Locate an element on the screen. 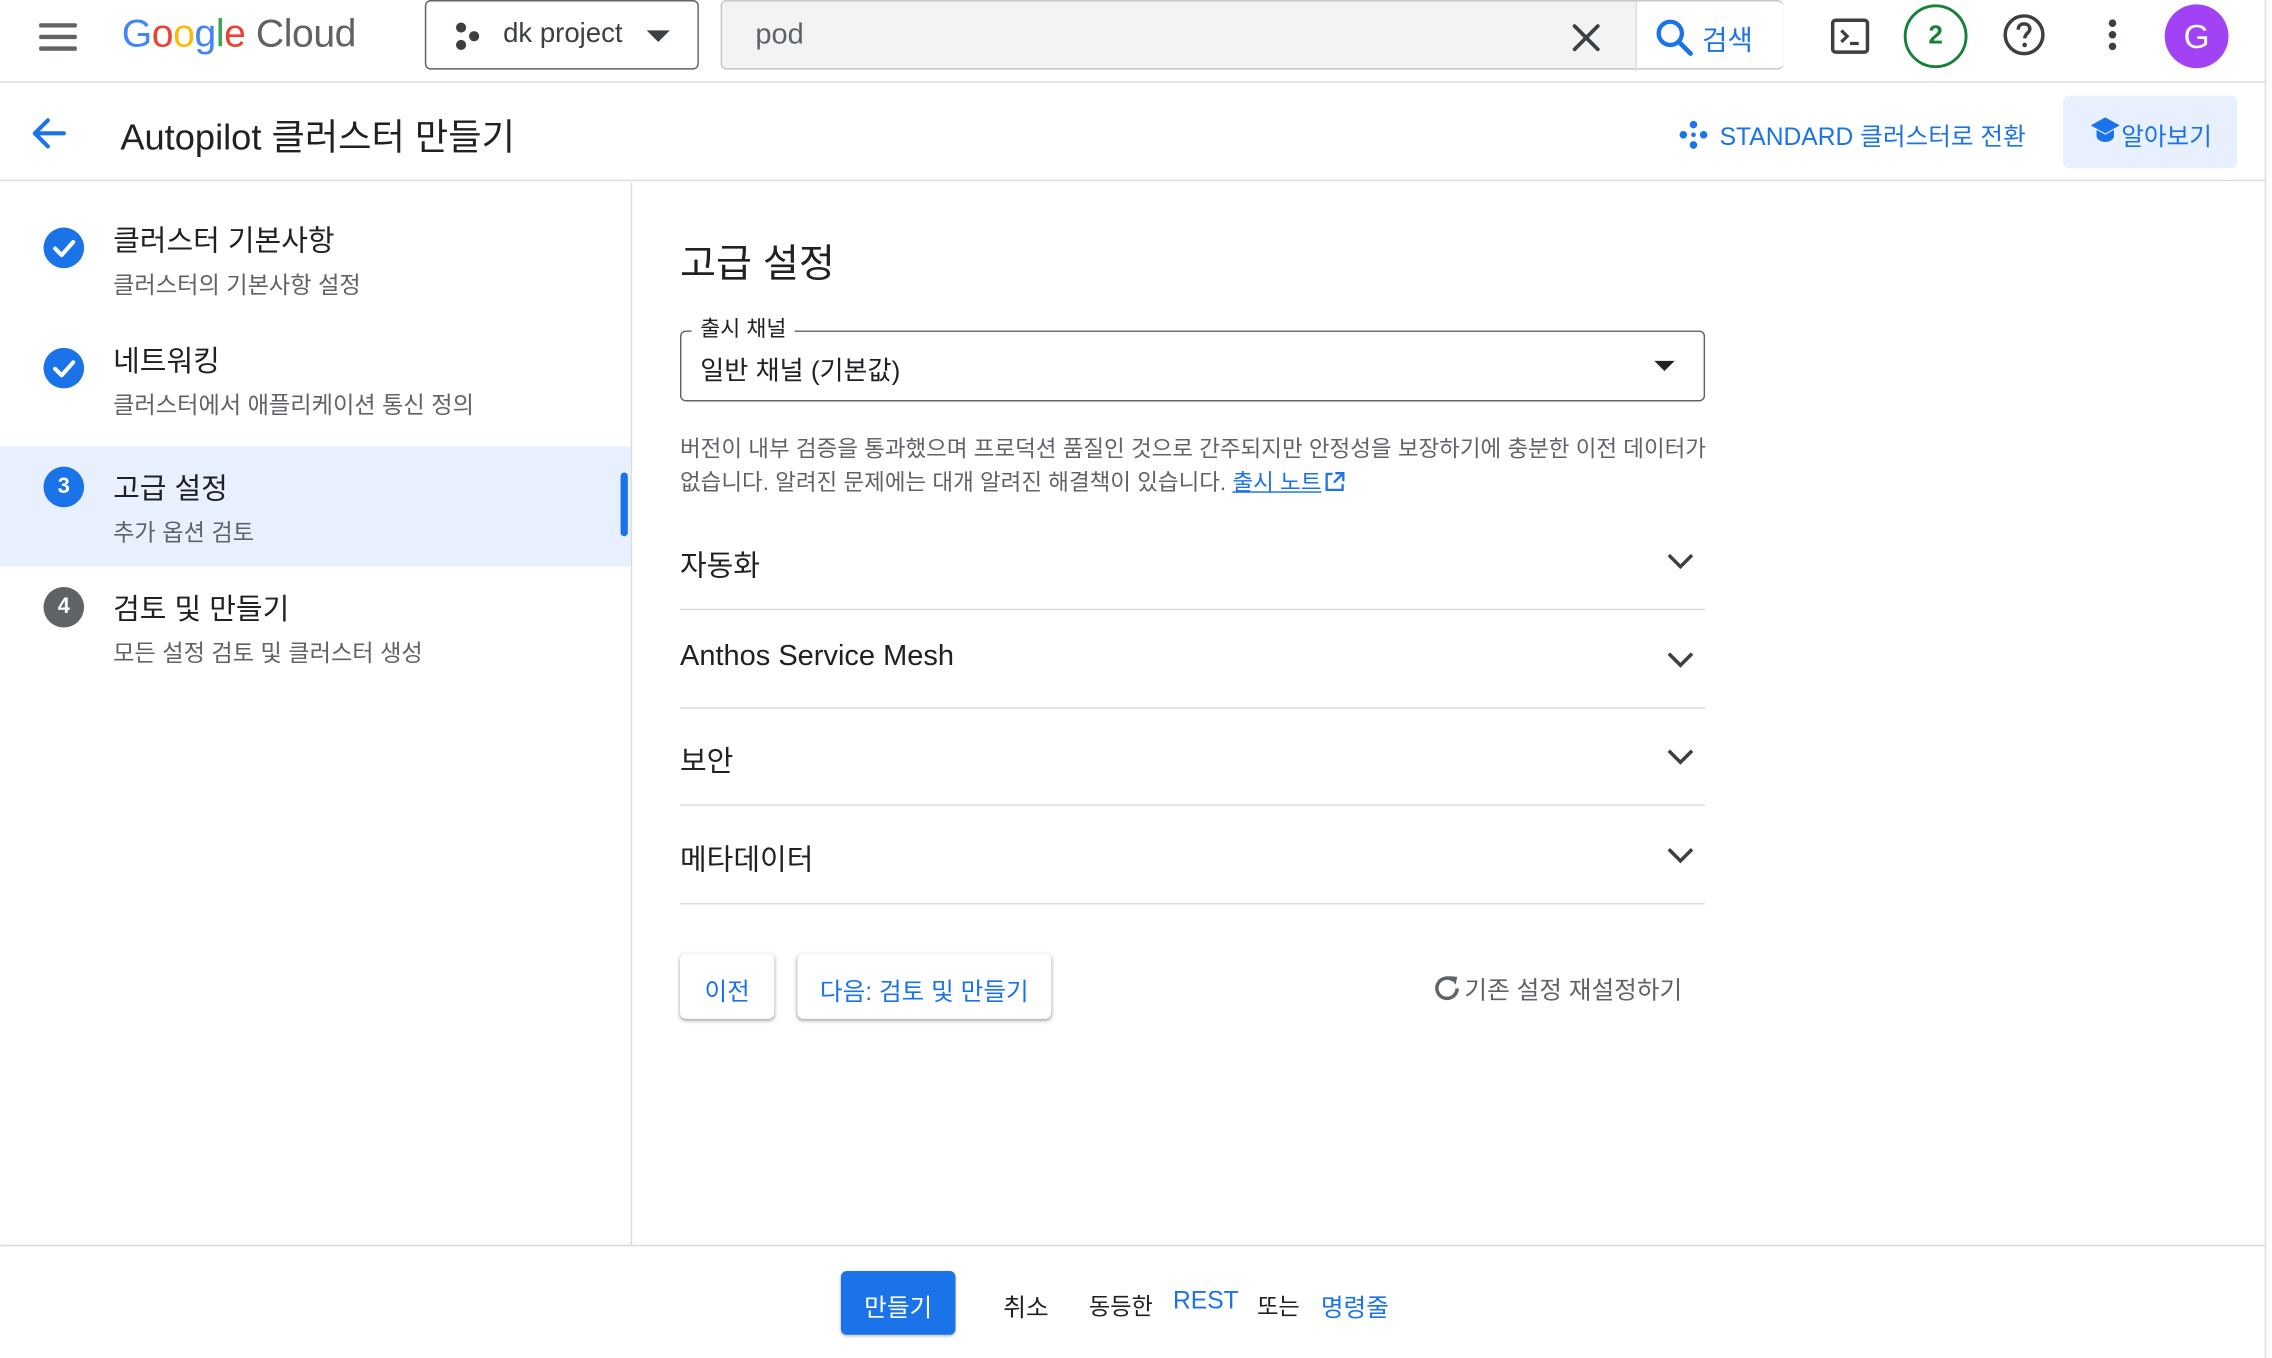  step-networking: 네트워킹 클러스터에서 애플리케이션 통신 정의 is located at coordinates (315, 363).